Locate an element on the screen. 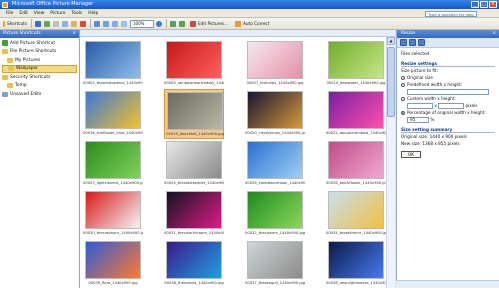 This screenshot has height=288, width=499. thumbnail: 00022_apurplerainbow_1440x900.jpg is located at coordinates (356, 114).